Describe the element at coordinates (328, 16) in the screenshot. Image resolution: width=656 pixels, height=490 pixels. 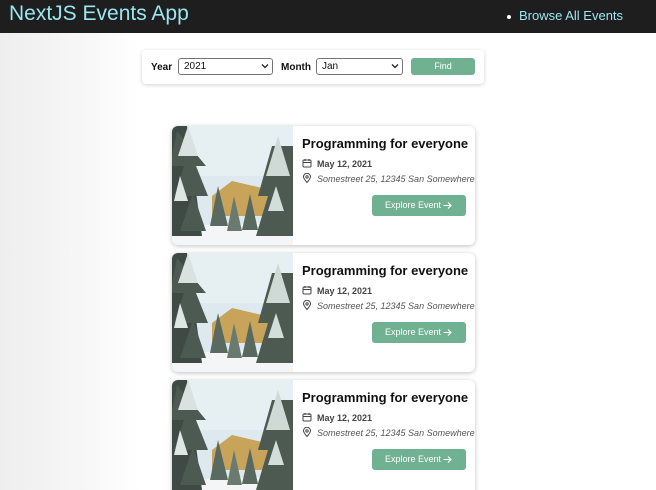
I see `top-navigation-bar: NextJS Events App Browse All Events` at that location.